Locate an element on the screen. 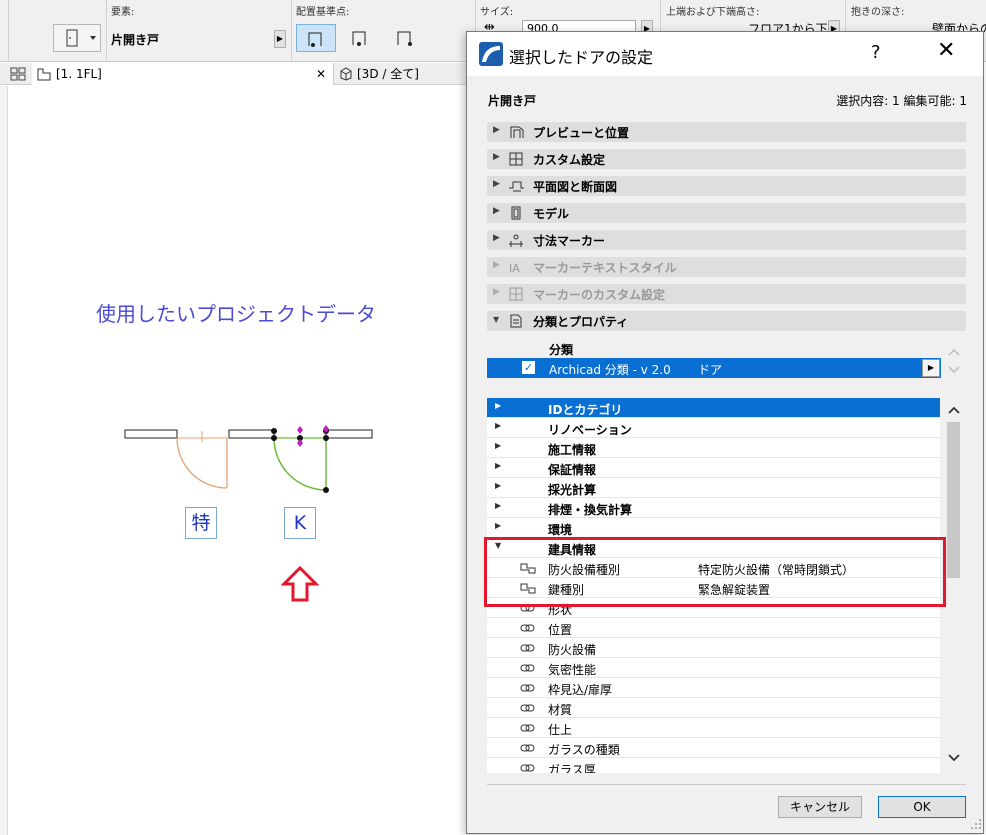 This screenshot has height=835, width=986. element-caption: 要素: is located at coordinates (123, 12).